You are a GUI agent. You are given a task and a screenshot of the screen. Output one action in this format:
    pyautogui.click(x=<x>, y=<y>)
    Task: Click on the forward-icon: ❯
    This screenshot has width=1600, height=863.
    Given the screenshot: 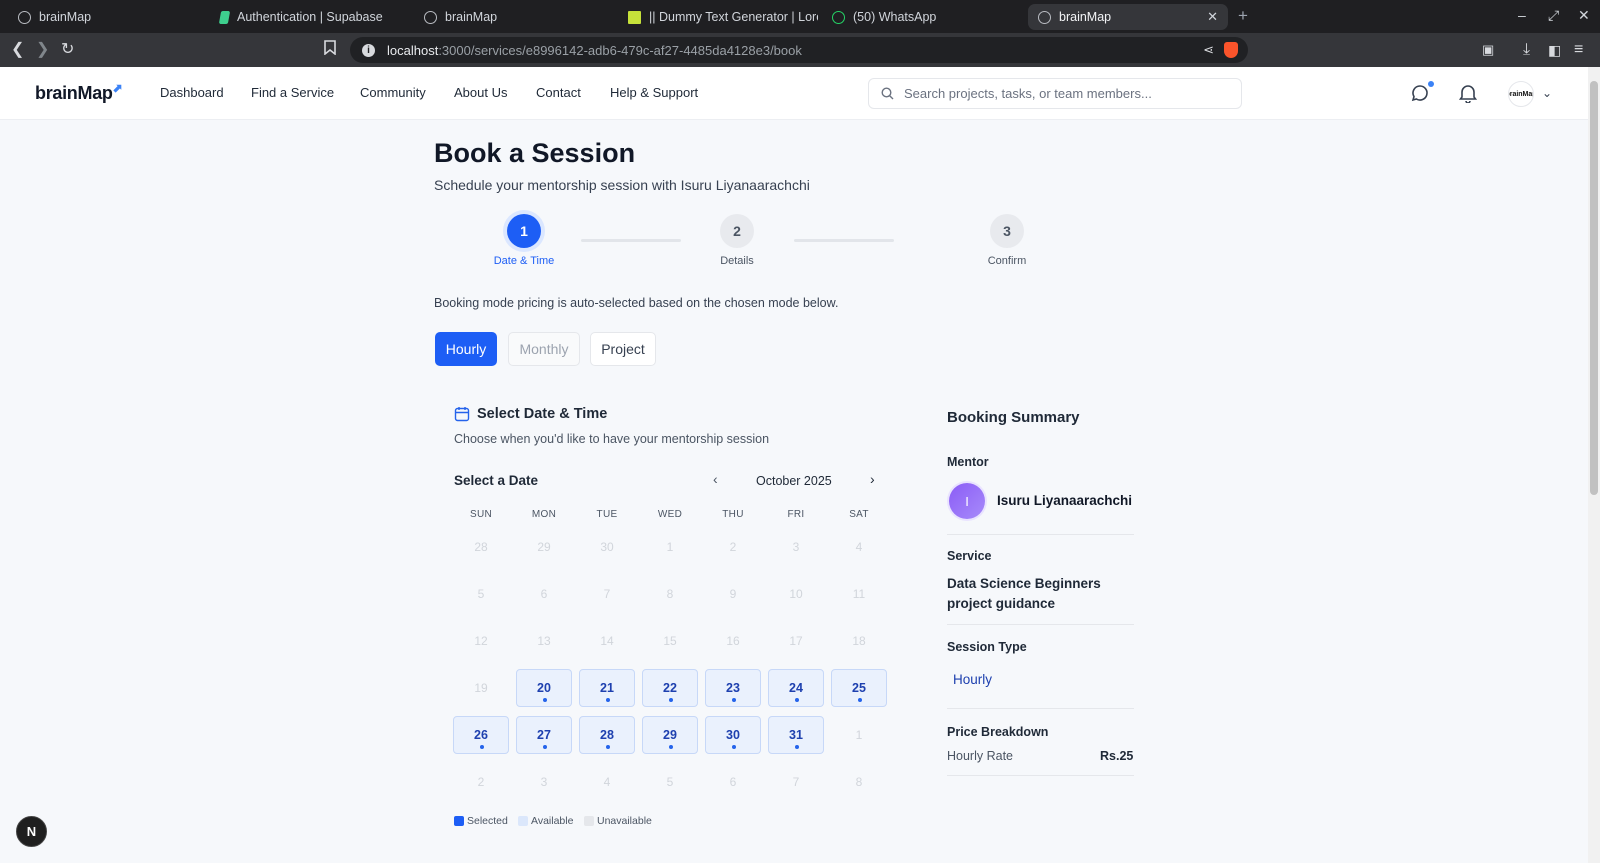 What is the action you would take?
    pyautogui.click(x=42, y=50)
    